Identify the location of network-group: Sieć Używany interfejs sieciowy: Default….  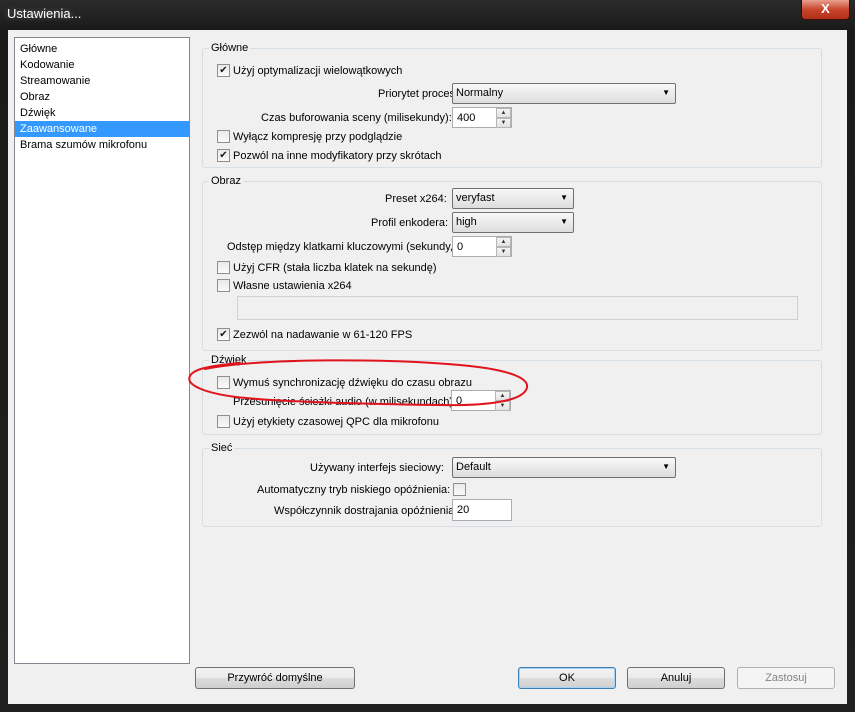
(512, 484).